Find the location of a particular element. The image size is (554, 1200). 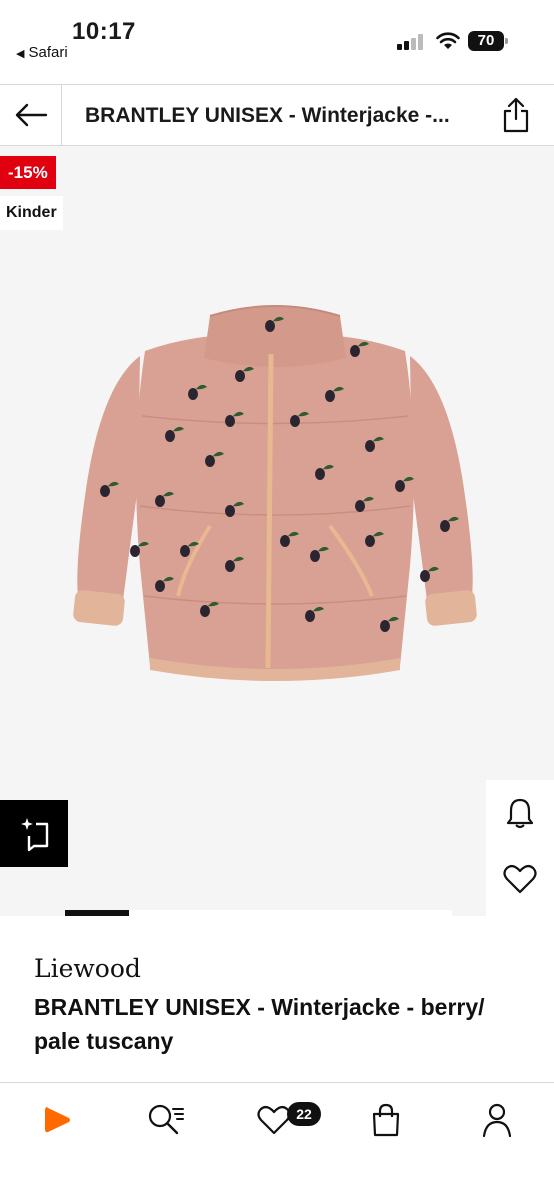

tab-bag is located at coordinates (386, 1120).